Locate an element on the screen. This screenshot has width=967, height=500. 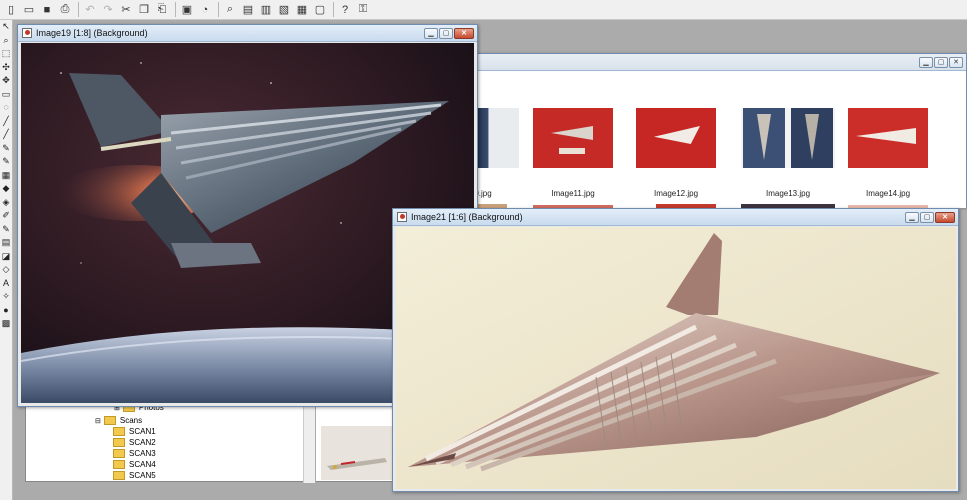
main-toolbar: ▯ ▭ ■ ⎙ ↶ ↷ ✂ ❐ ⎗ ▣ ◔ ⌕ ▤ ▥ ▧ ▦ ▢? ⚿ is located at coordinates (483, 10).